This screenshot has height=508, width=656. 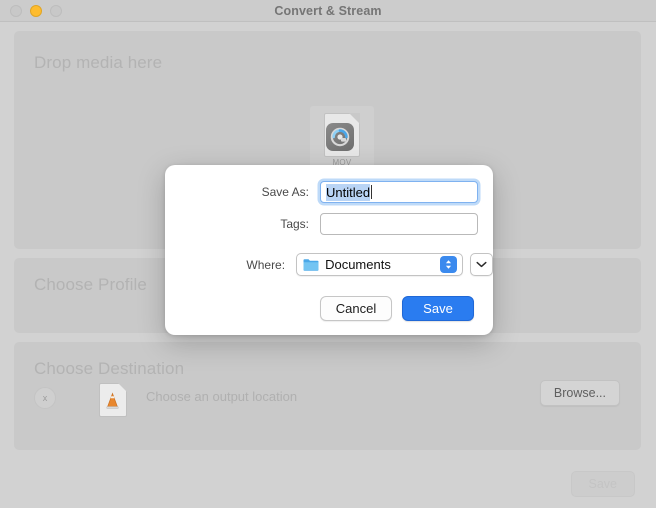 I want to click on chevron-down-icon, so click(x=481, y=264).